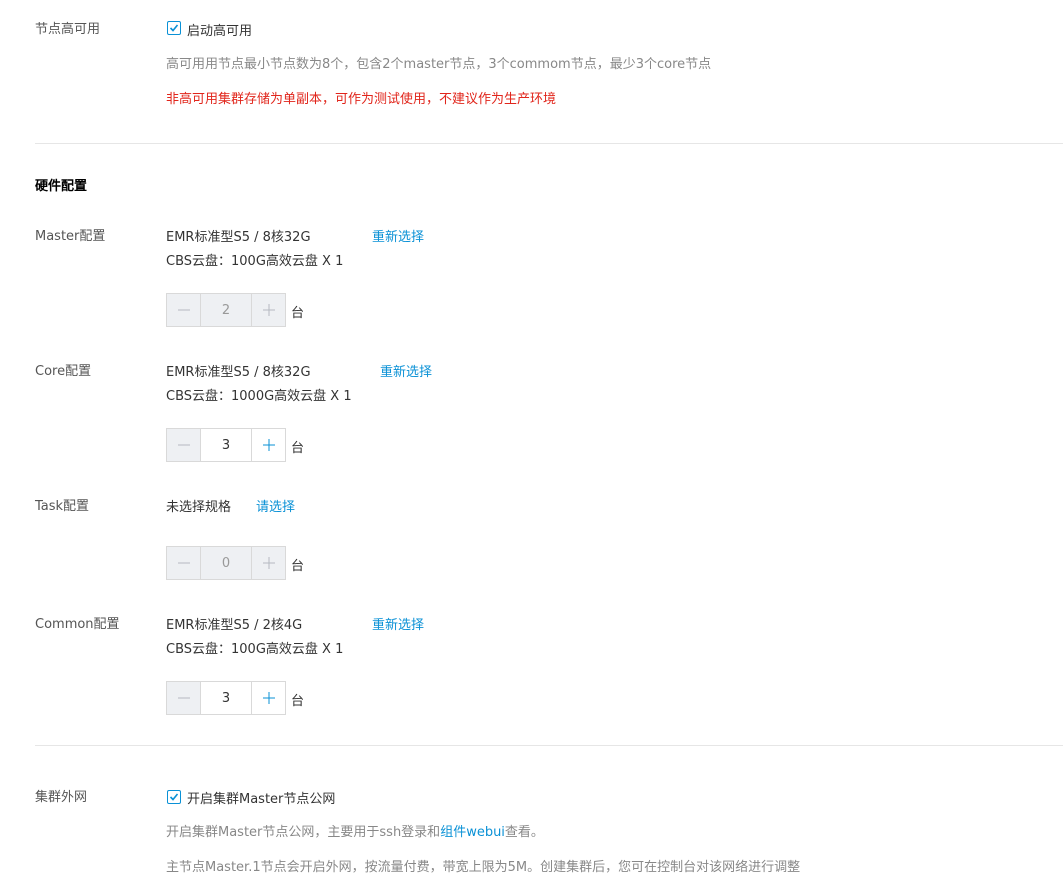  I want to click on task-increase-button, so click(268, 563).